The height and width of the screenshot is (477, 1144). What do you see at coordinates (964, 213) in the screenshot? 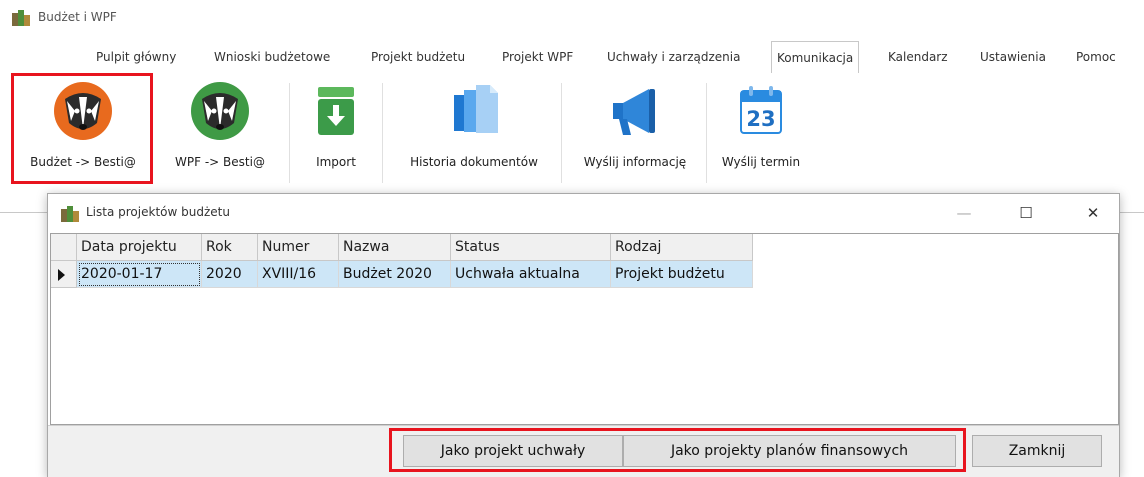
I see `minimize-button: —` at bounding box center [964, 213].